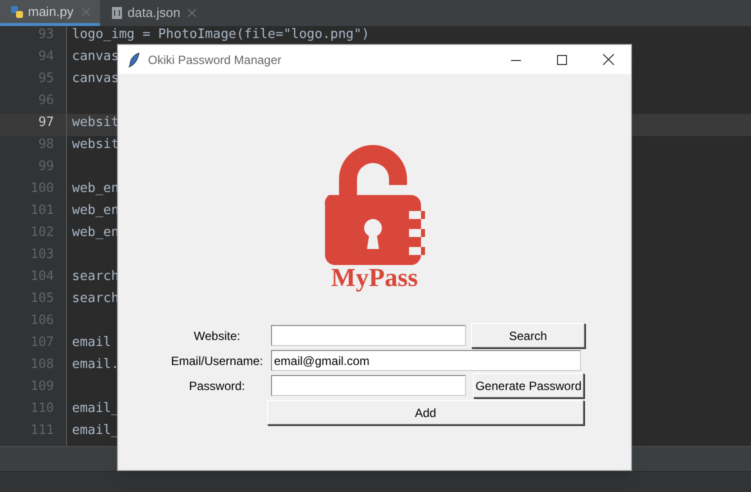 This screenshot has width=751, height=492. What do you see at coordinates (562, 59) in the screenshot?
I see `maximize-icon` at bounding box center [562, 59].